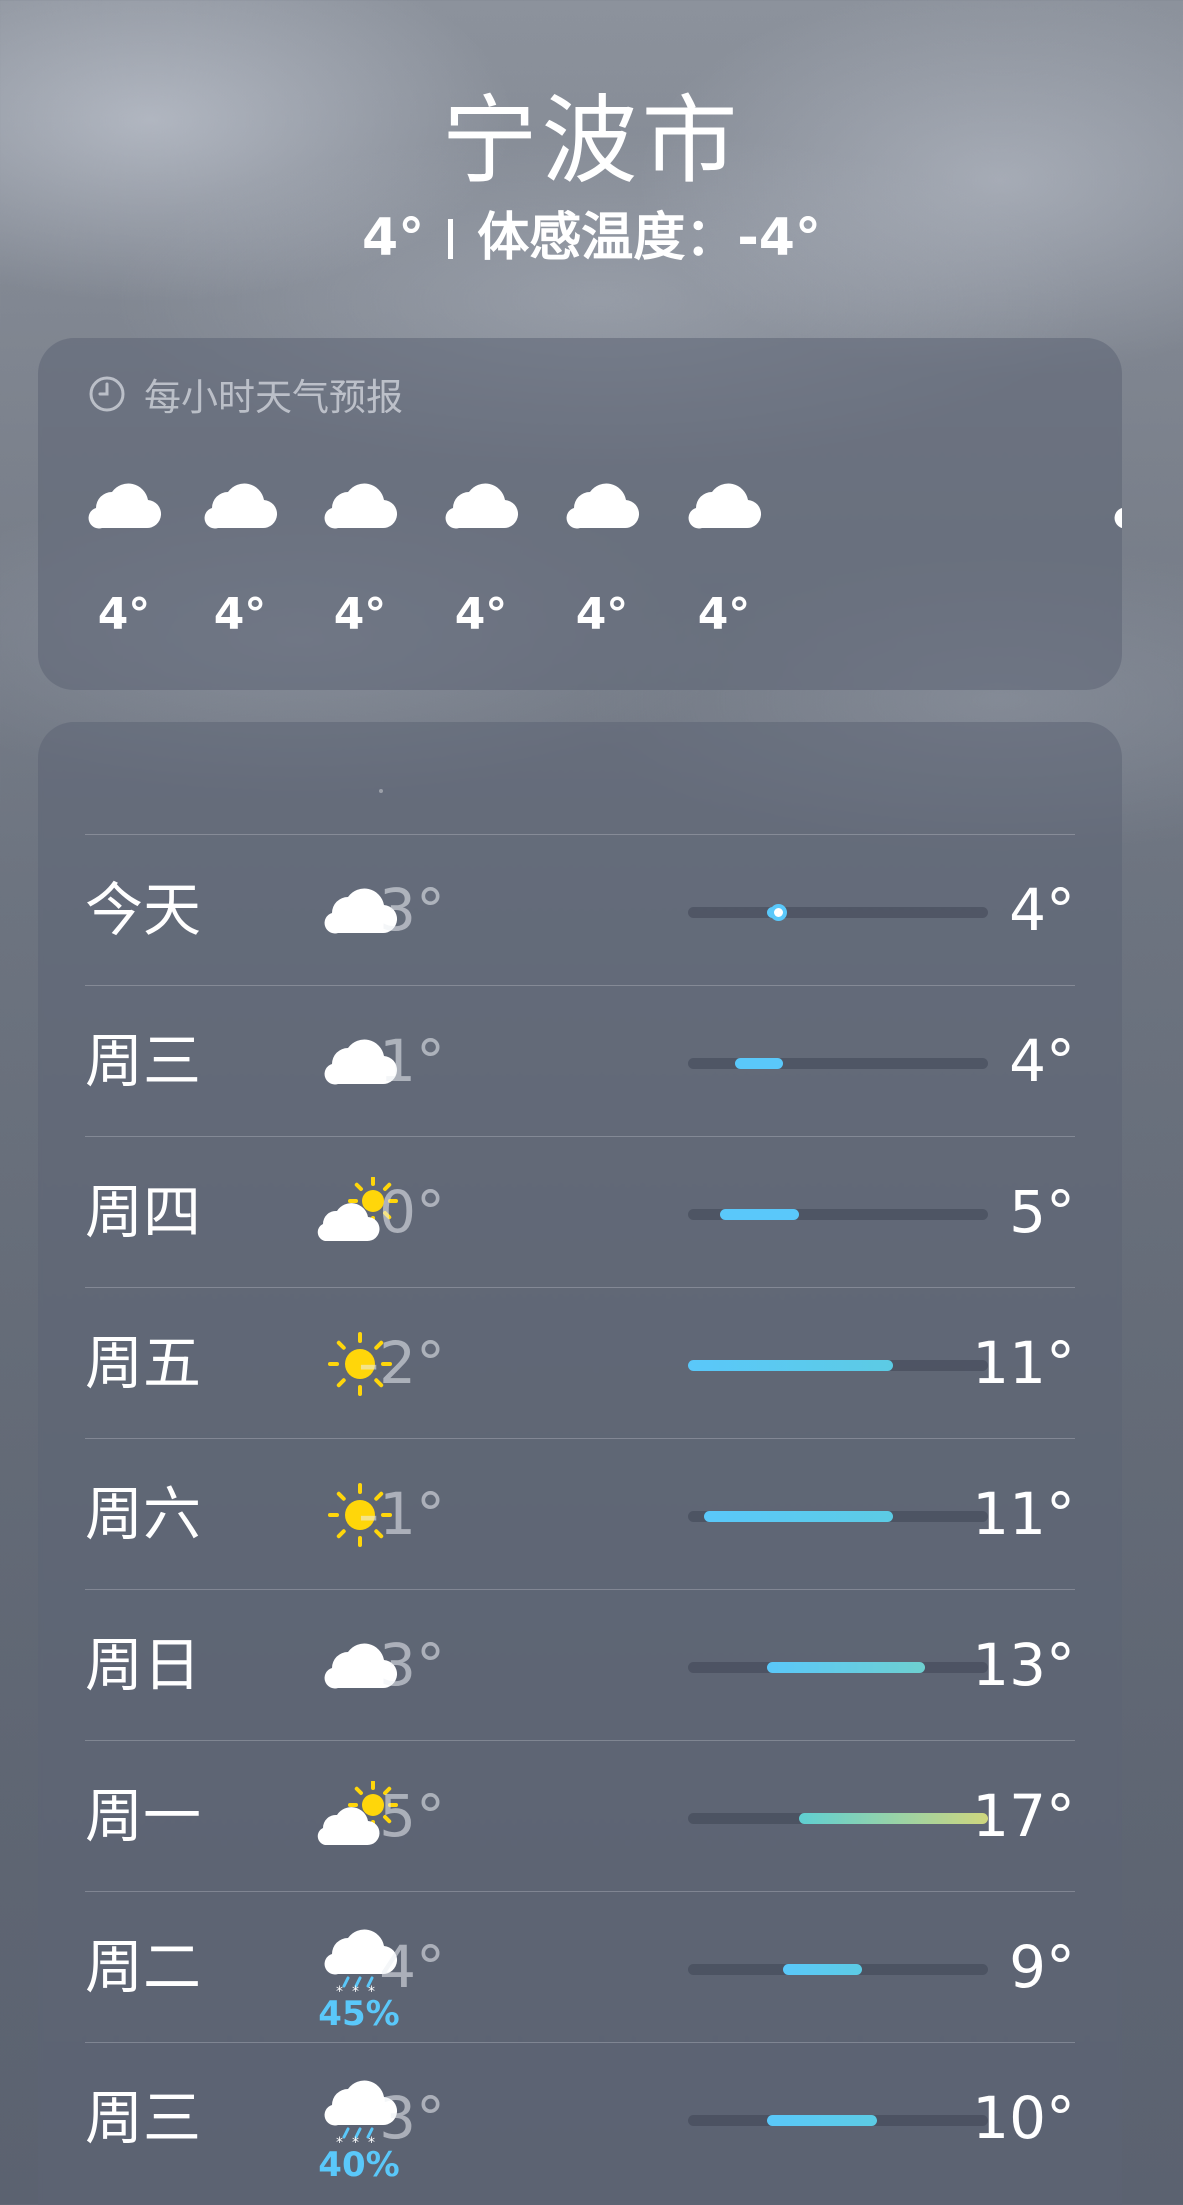 The image size is (1183, 2205). Describe the element at coordinates (580, 909) in the screenshot. I see `daily-row: 今天 3° 4°` at that location.